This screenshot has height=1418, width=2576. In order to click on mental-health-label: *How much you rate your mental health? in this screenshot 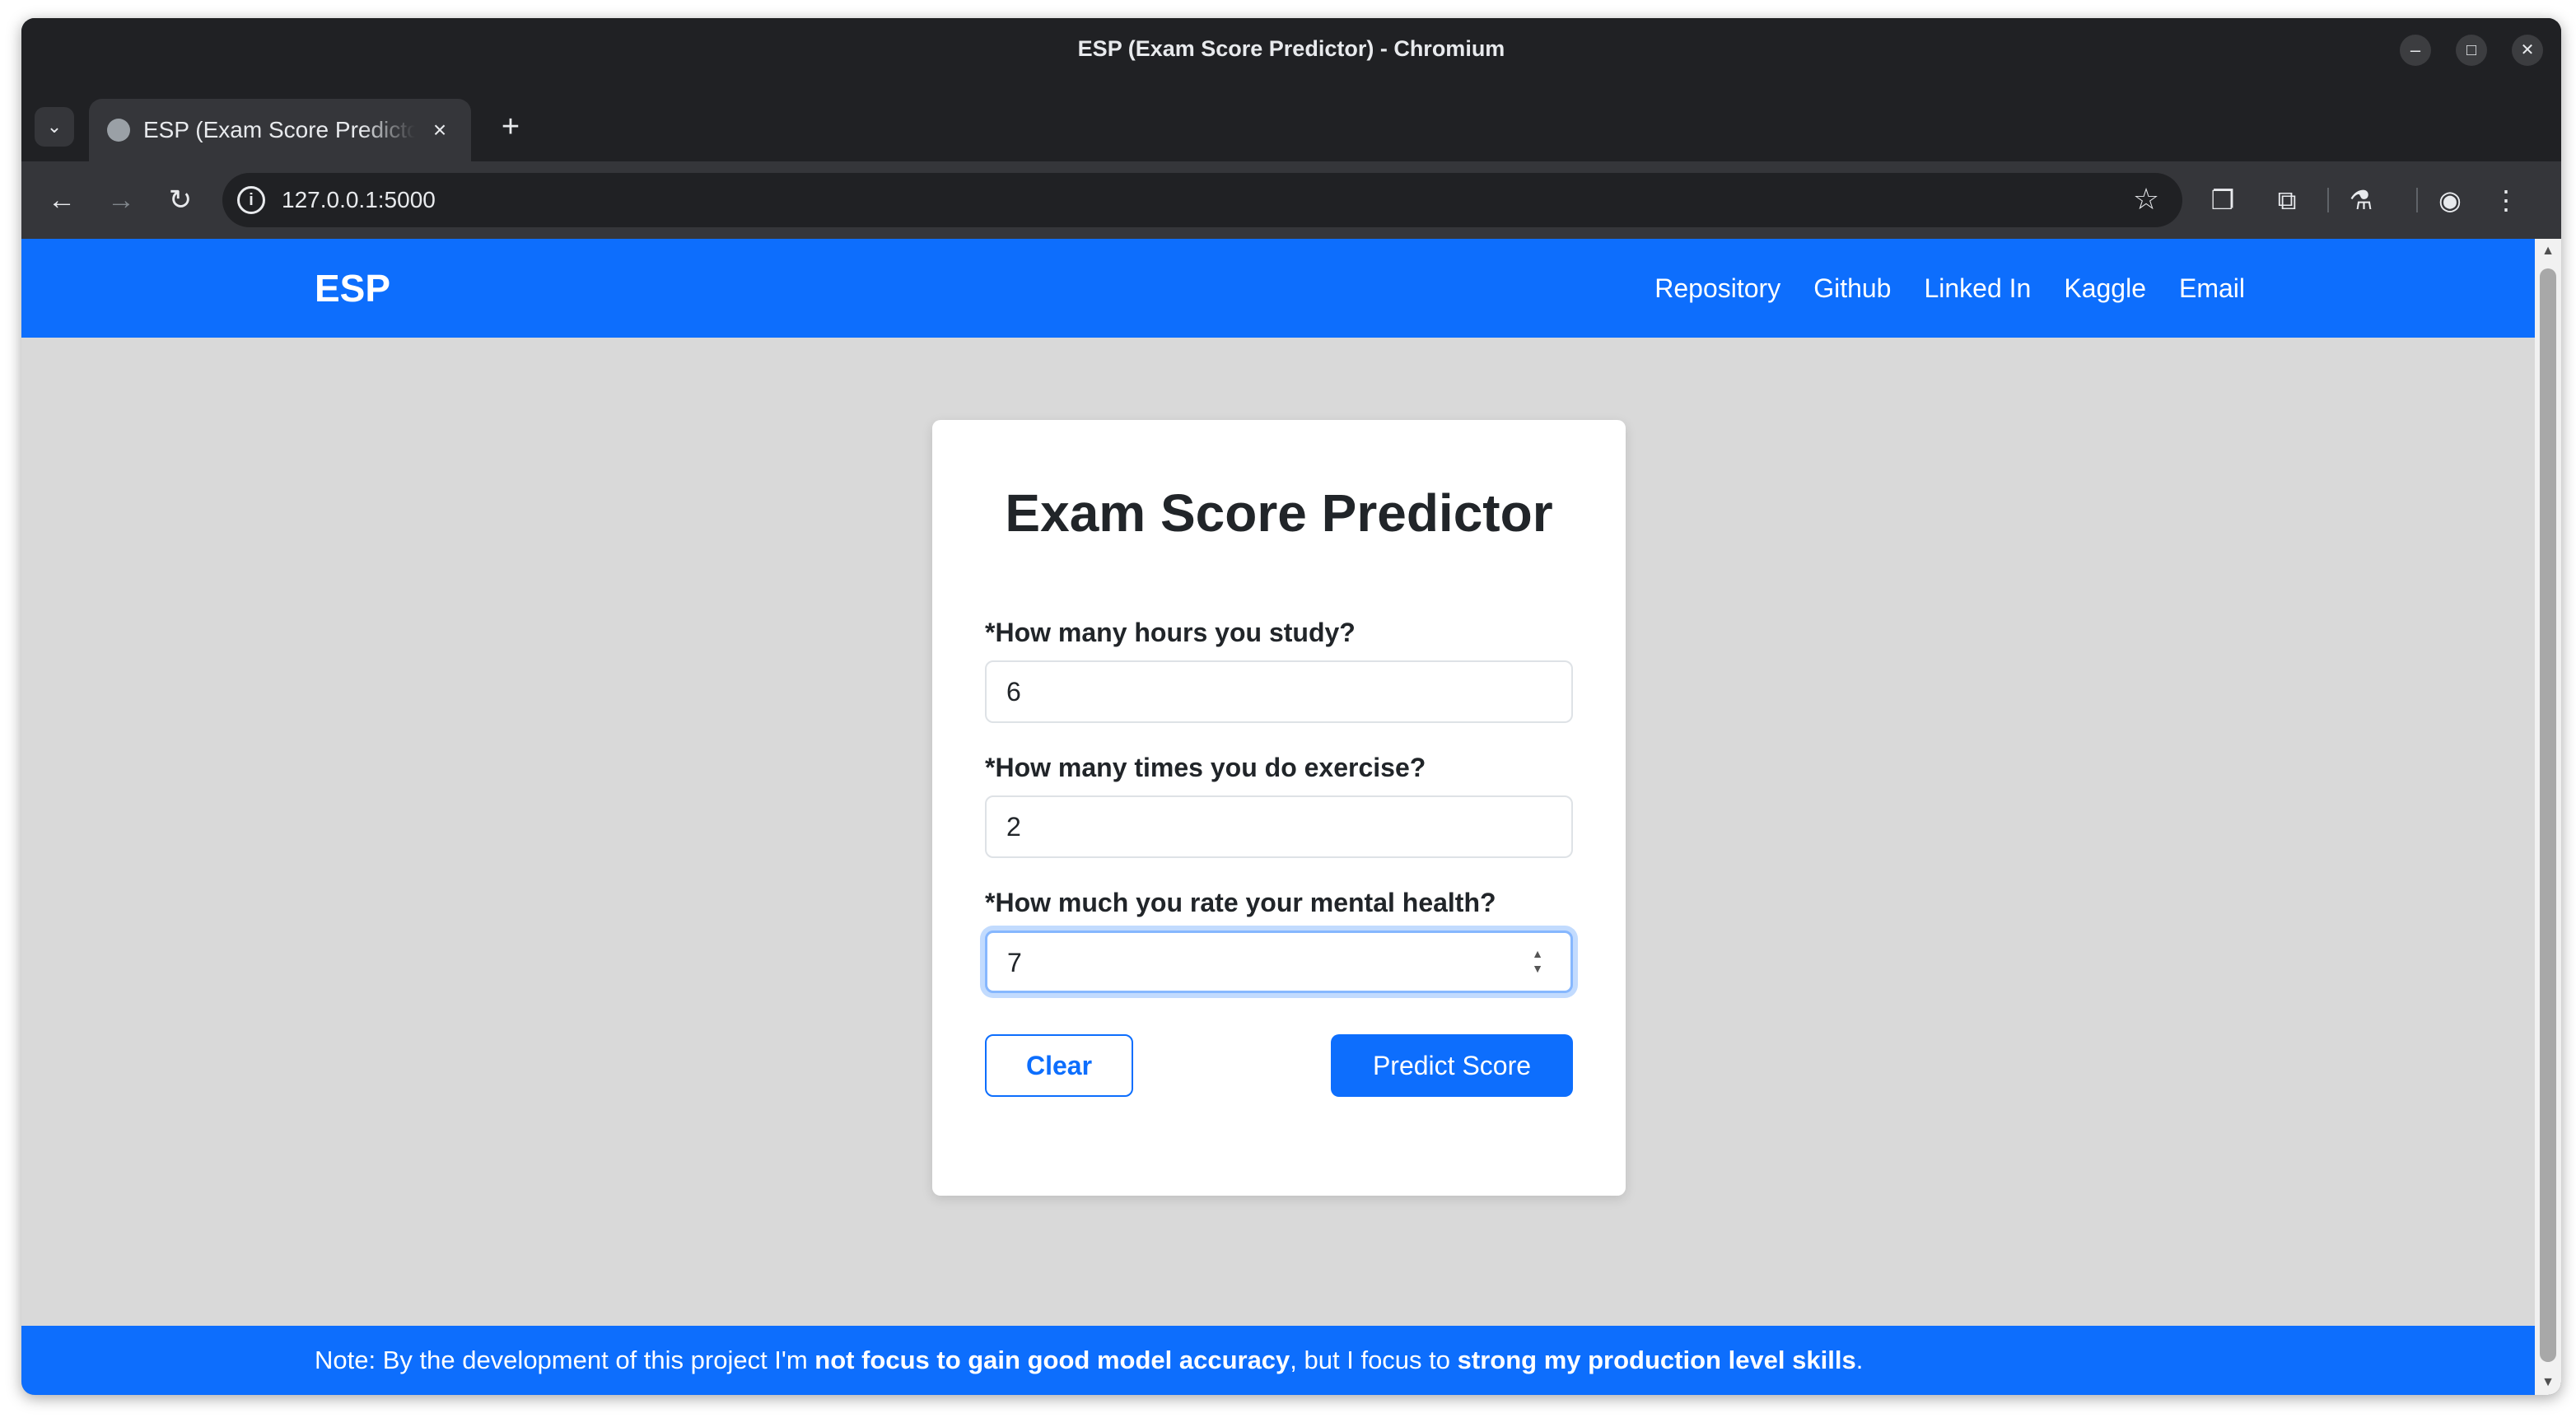, I will do `click(1240, 903)`.